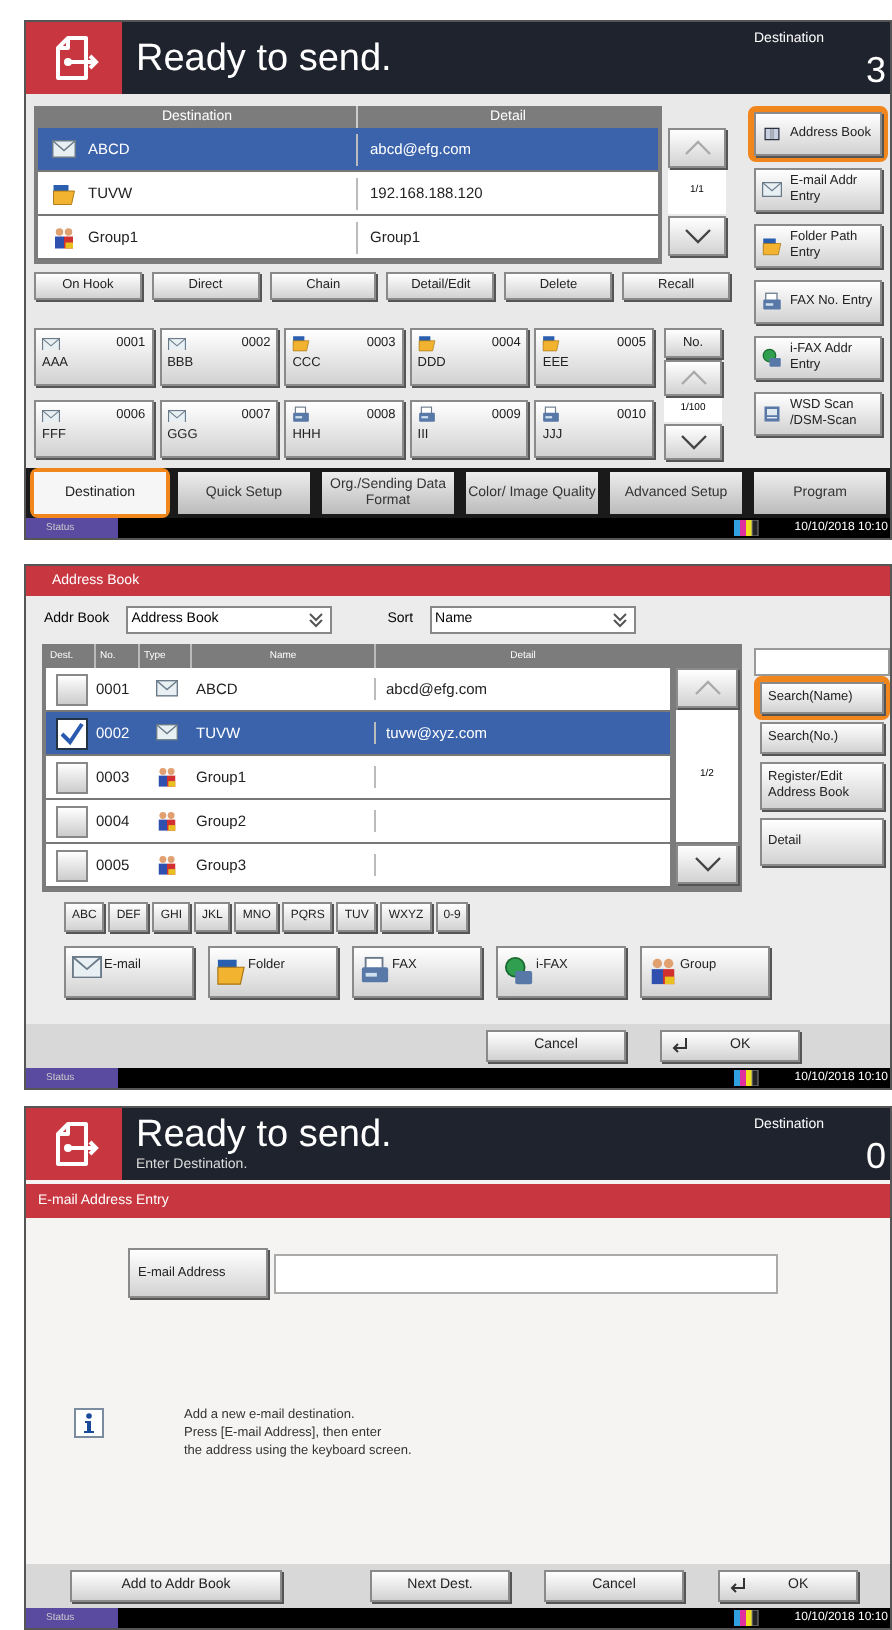 The image size is (892, 1630). Describe the element at coordinates (822, 662) in the screenshot. I see `search-input-field` at that location.